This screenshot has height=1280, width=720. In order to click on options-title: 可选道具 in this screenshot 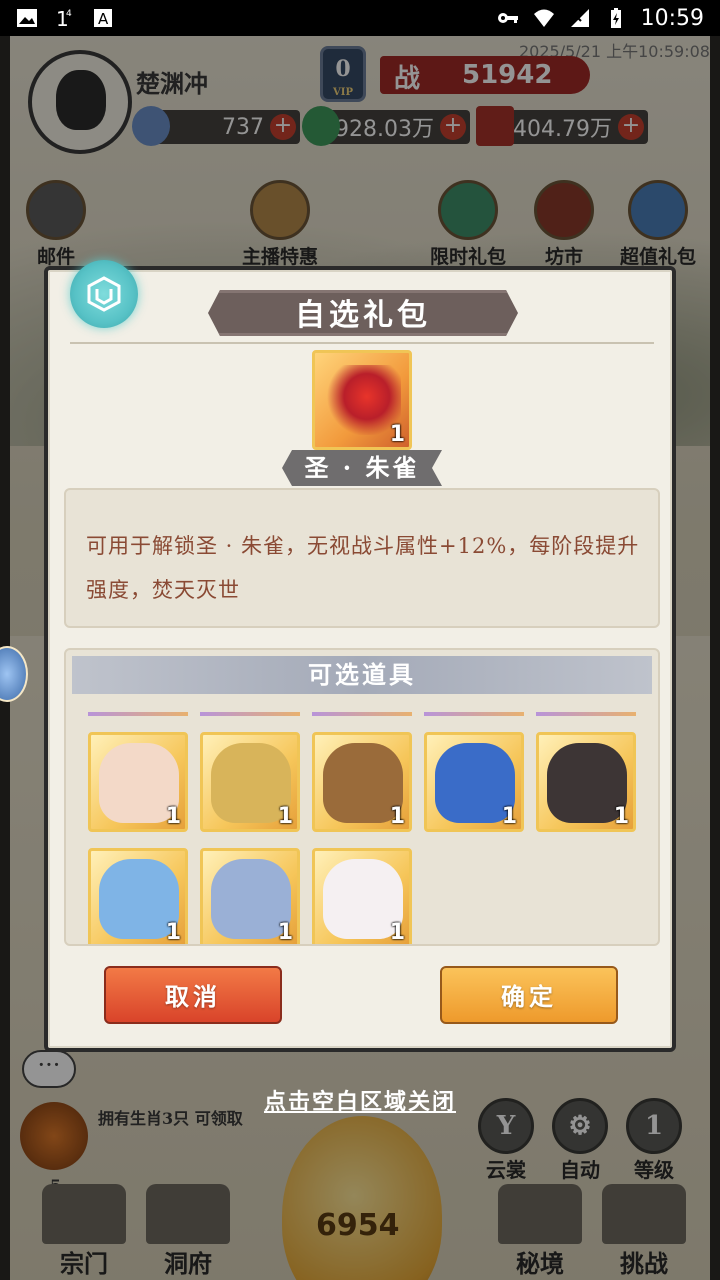, I will do `click(362, 675)`.